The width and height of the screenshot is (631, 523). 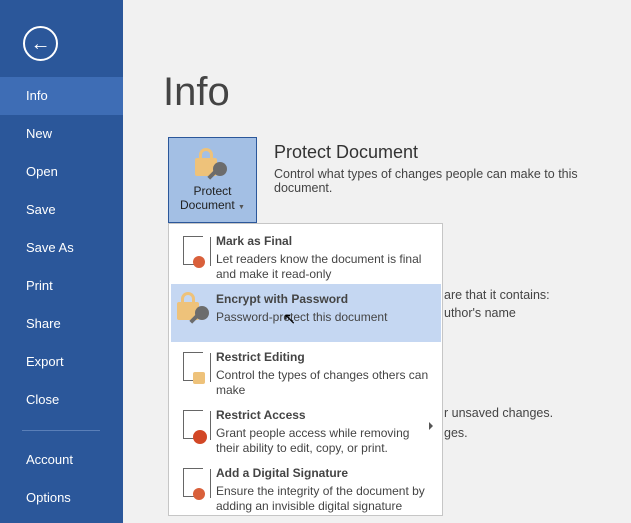 I want to click on background-text: r unsaved changes., so click(x=499, y=413).